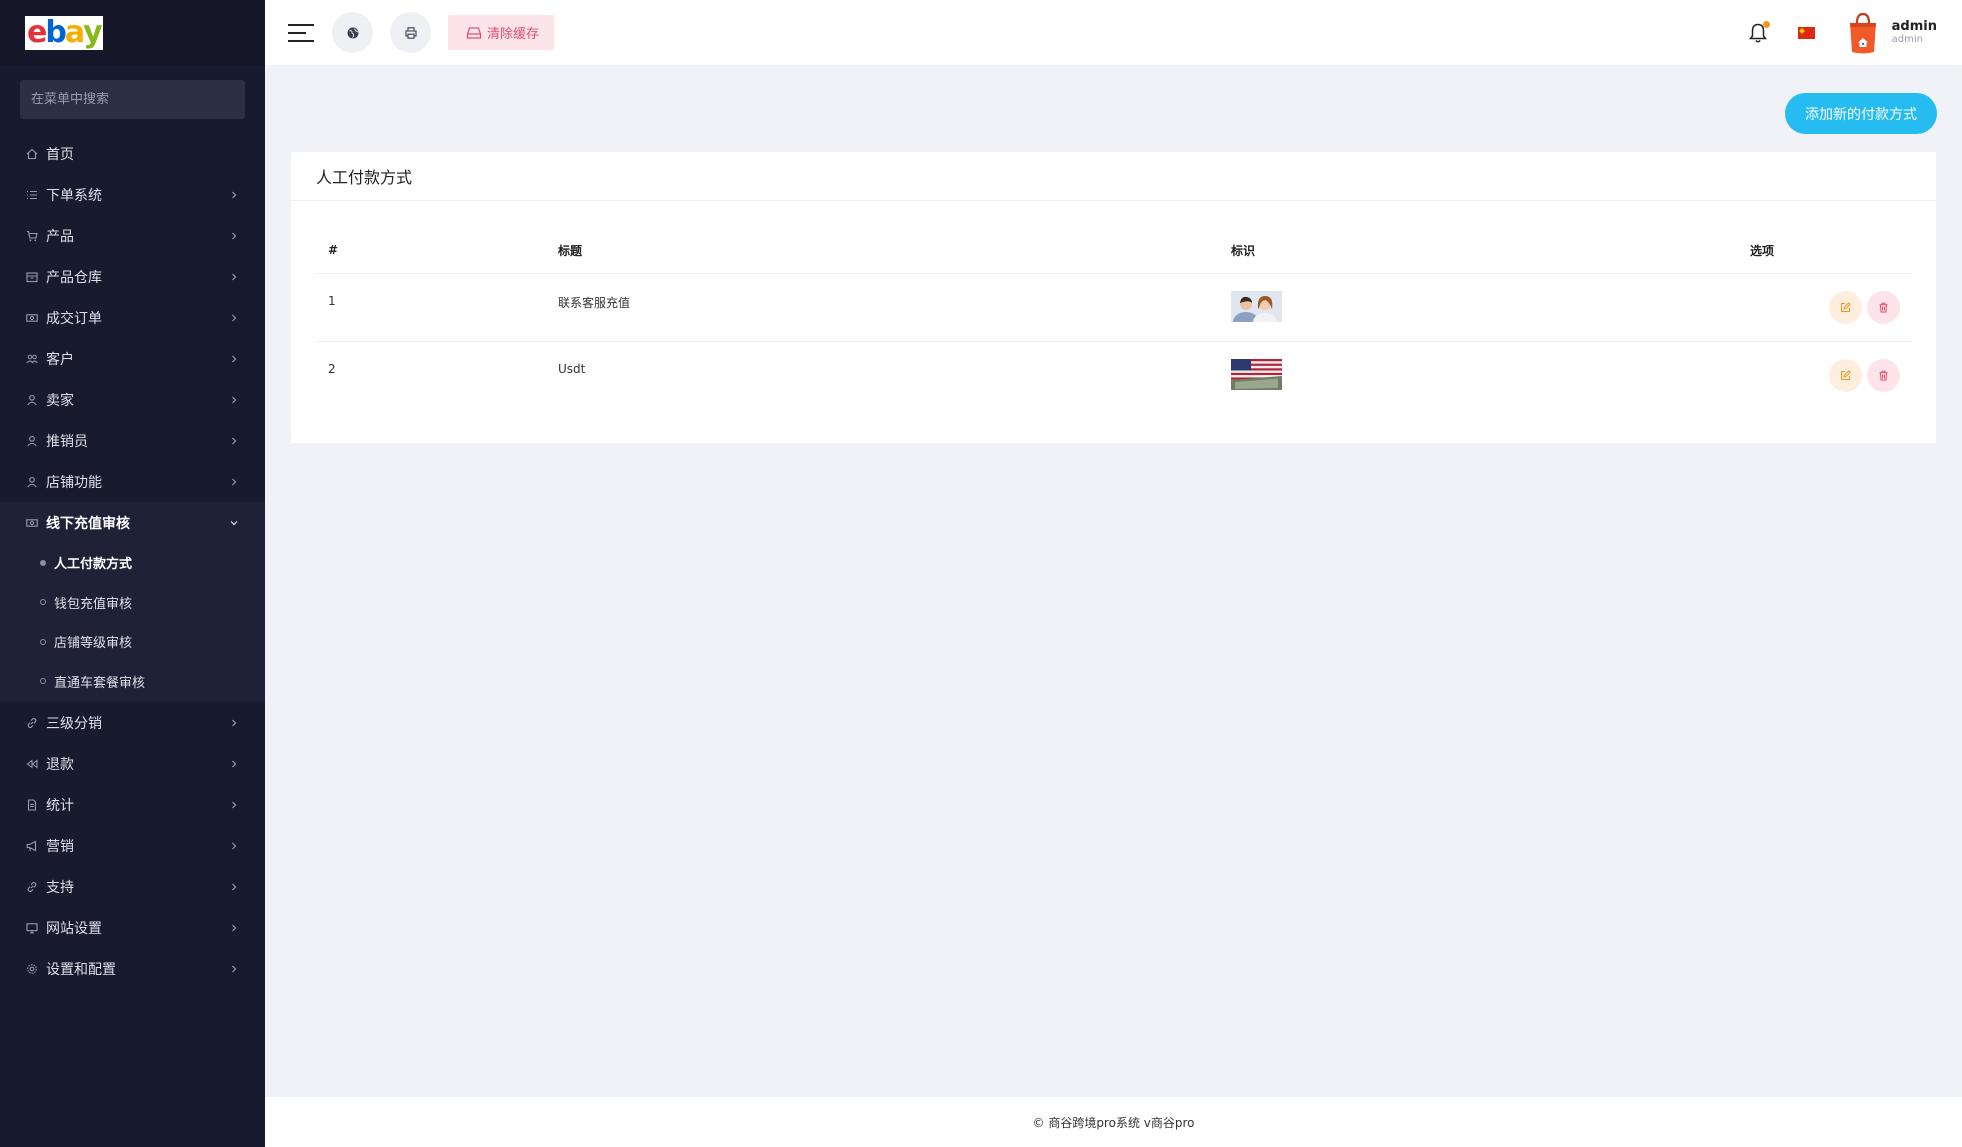 The width and height of the screenshot is (1962, 1147). What do you see at coordinates (88, 523) in the screenshot?
I see `sidebar-item-label: 线下充值审核` at bounding box center [88, 523].